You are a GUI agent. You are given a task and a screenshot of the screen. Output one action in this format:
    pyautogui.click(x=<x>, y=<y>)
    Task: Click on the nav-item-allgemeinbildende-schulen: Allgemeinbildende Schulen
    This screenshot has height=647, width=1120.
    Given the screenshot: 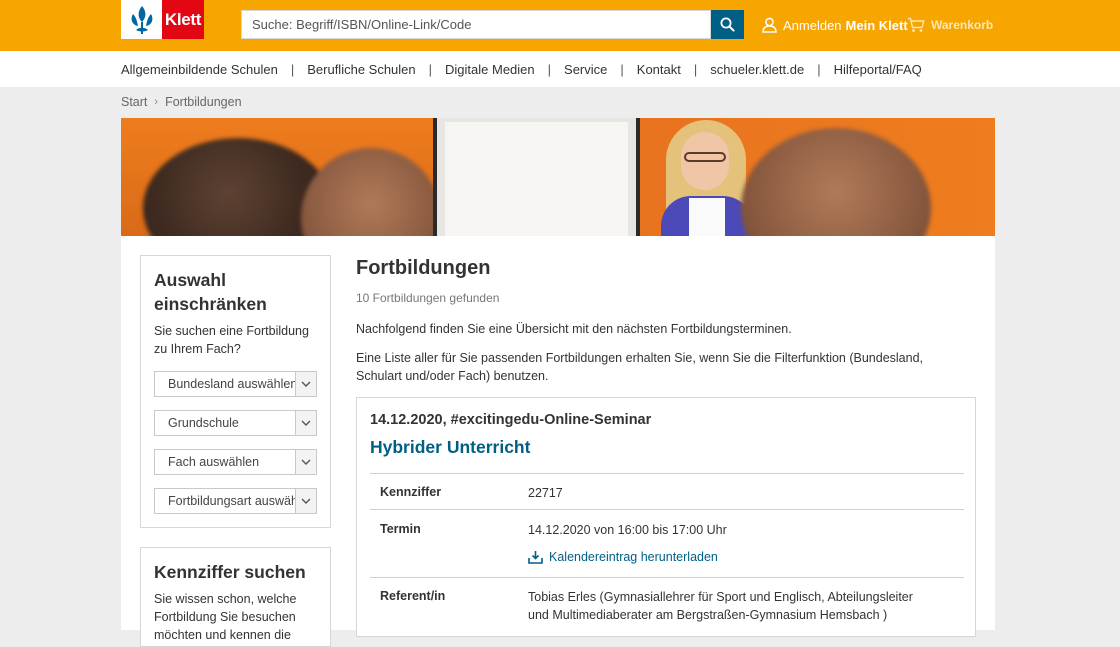 What is the action you would take?
    pyautogui.click(x=199, y=69)
    